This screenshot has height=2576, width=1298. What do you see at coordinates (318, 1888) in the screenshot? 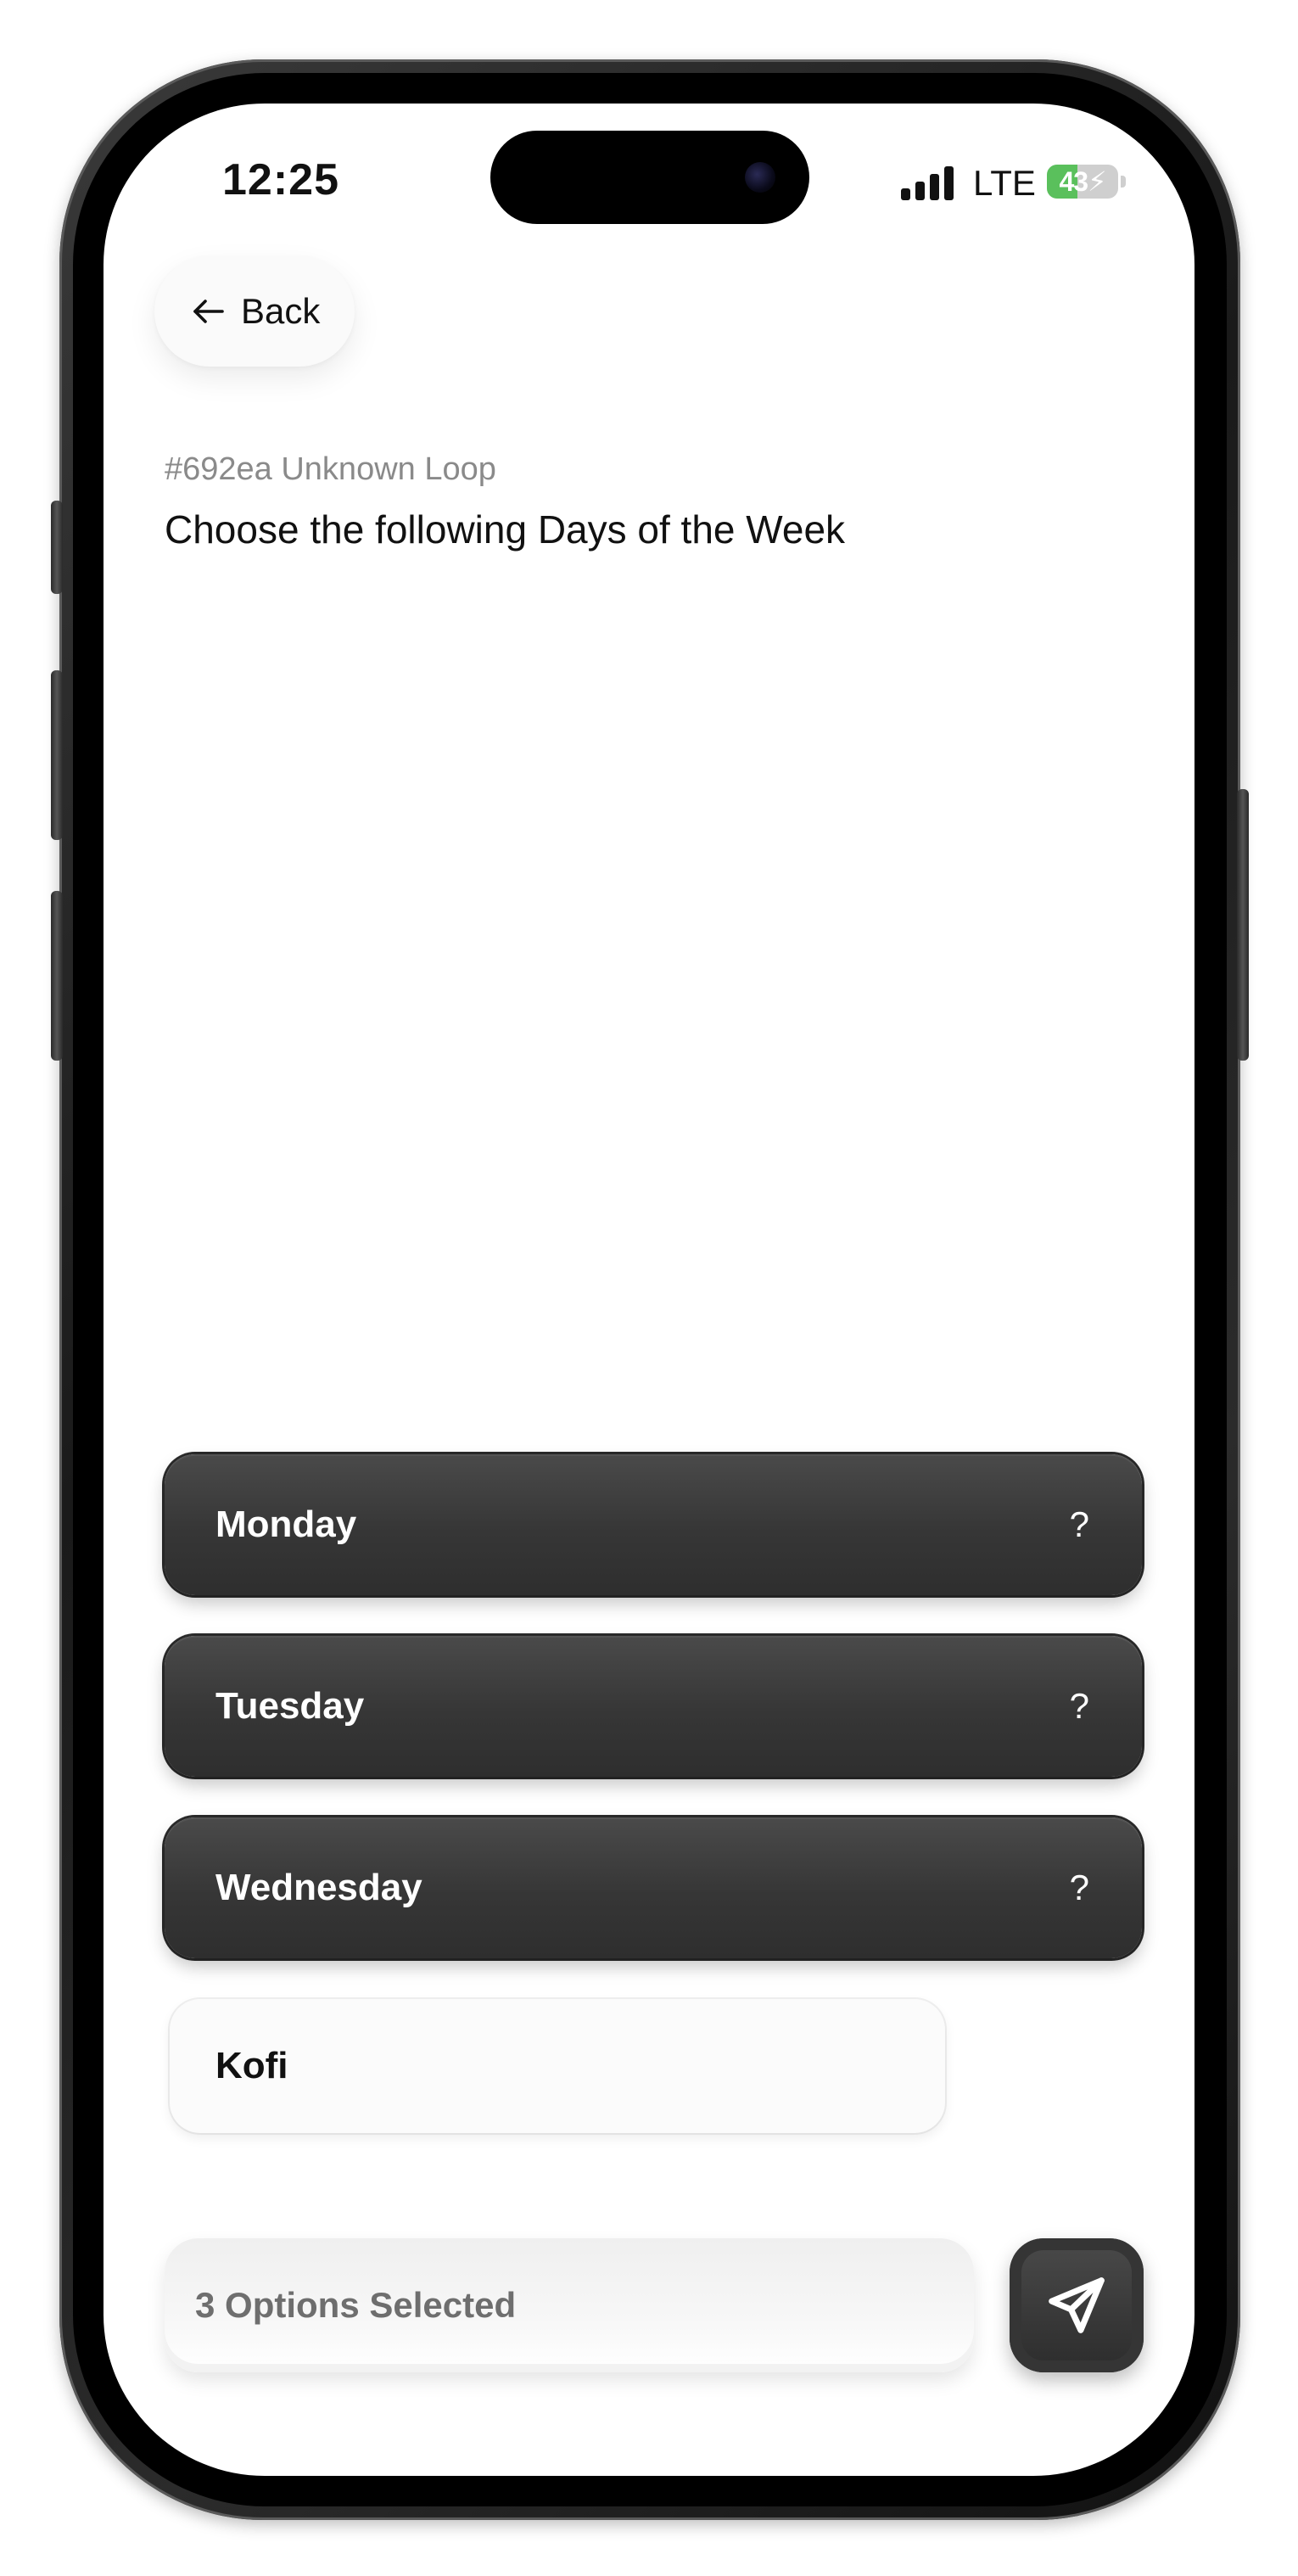
I see `option-label: Wednesday` at bounding box center [318, 1888].